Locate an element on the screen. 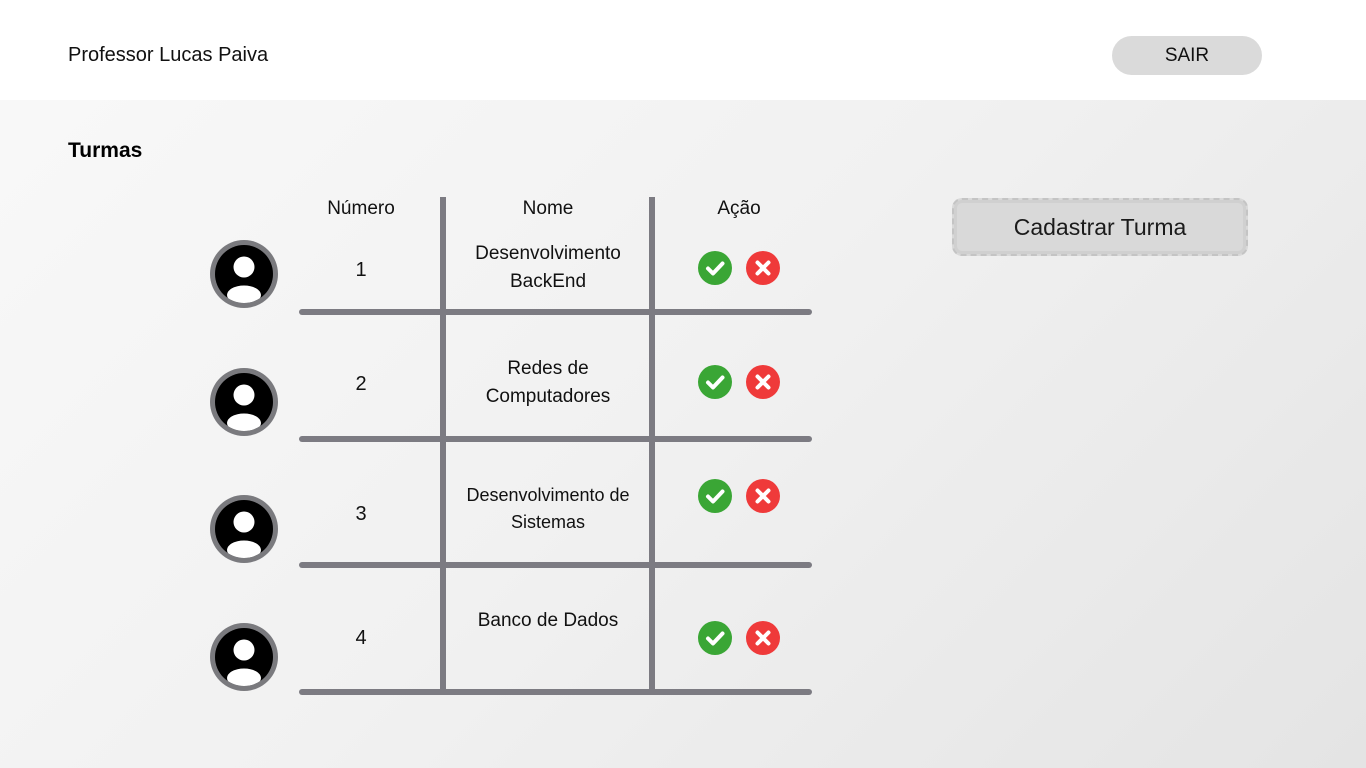 The width and height of the screenshot is (1366, 768). row-name-line: Desenvolvimento is located at coordinates (548, 253).